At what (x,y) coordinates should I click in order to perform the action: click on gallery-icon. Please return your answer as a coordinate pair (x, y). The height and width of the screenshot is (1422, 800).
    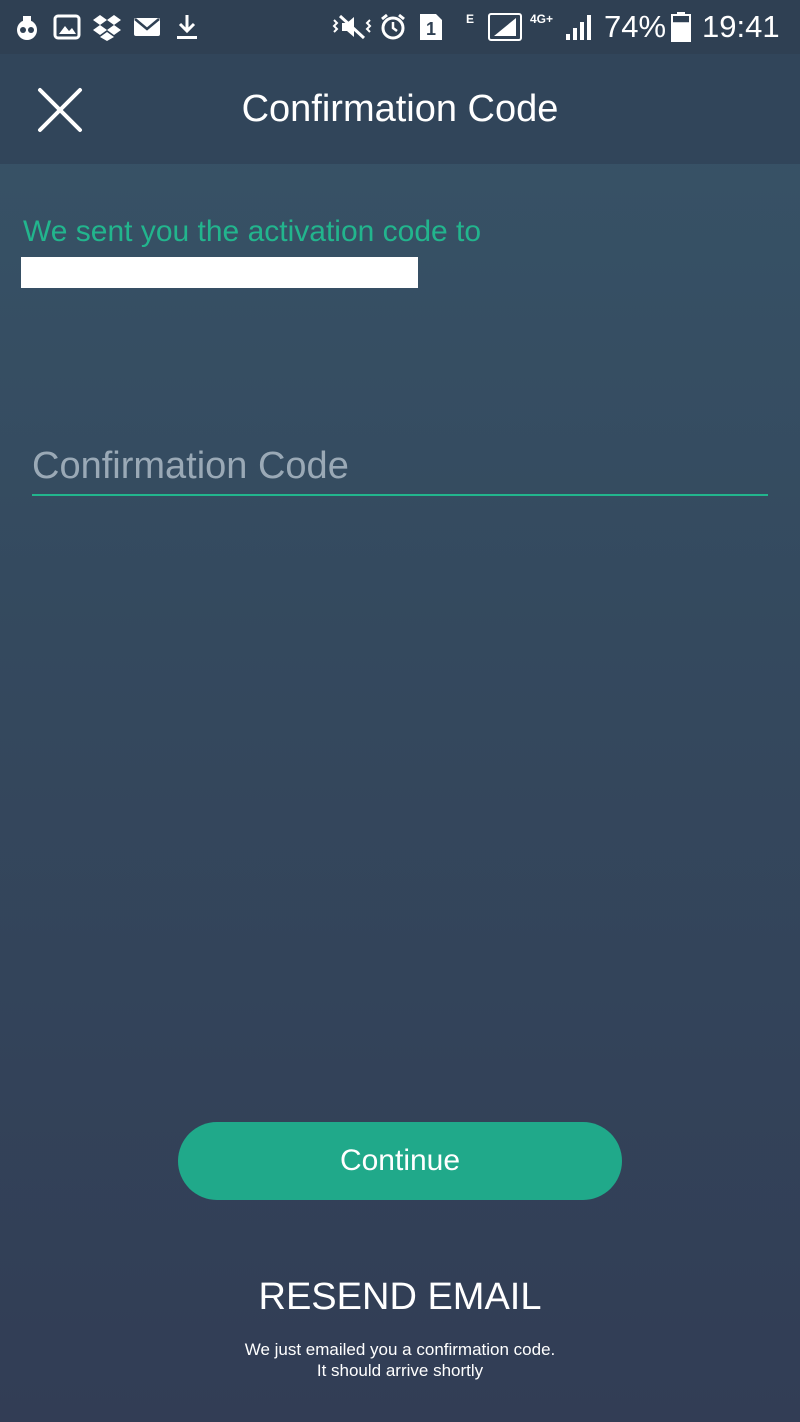
    Looking at the image, I should click on (67, 27).